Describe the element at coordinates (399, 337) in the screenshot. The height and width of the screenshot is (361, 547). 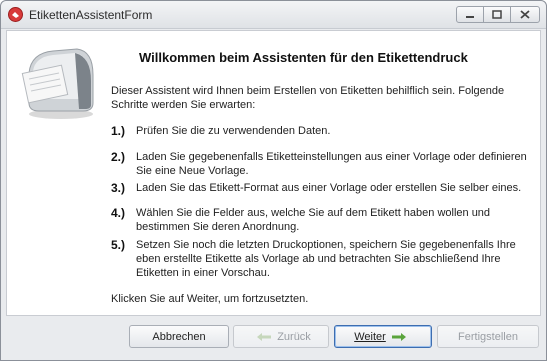
I see `arrow-right-icon` at that location.